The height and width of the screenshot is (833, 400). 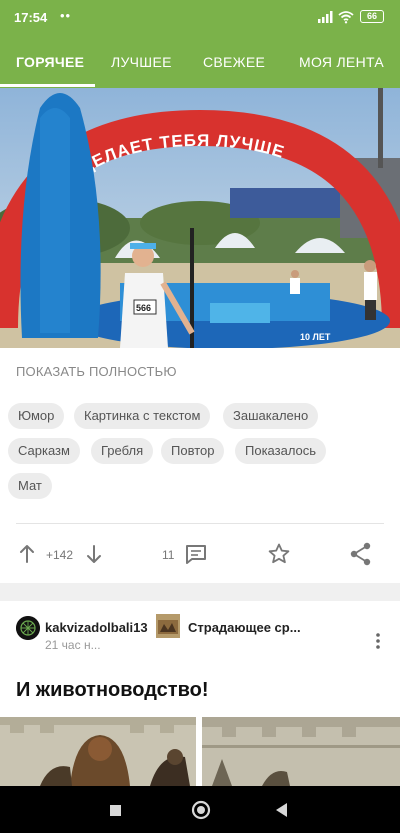 I want to click on recents-icon, so click(x=116, y=810).